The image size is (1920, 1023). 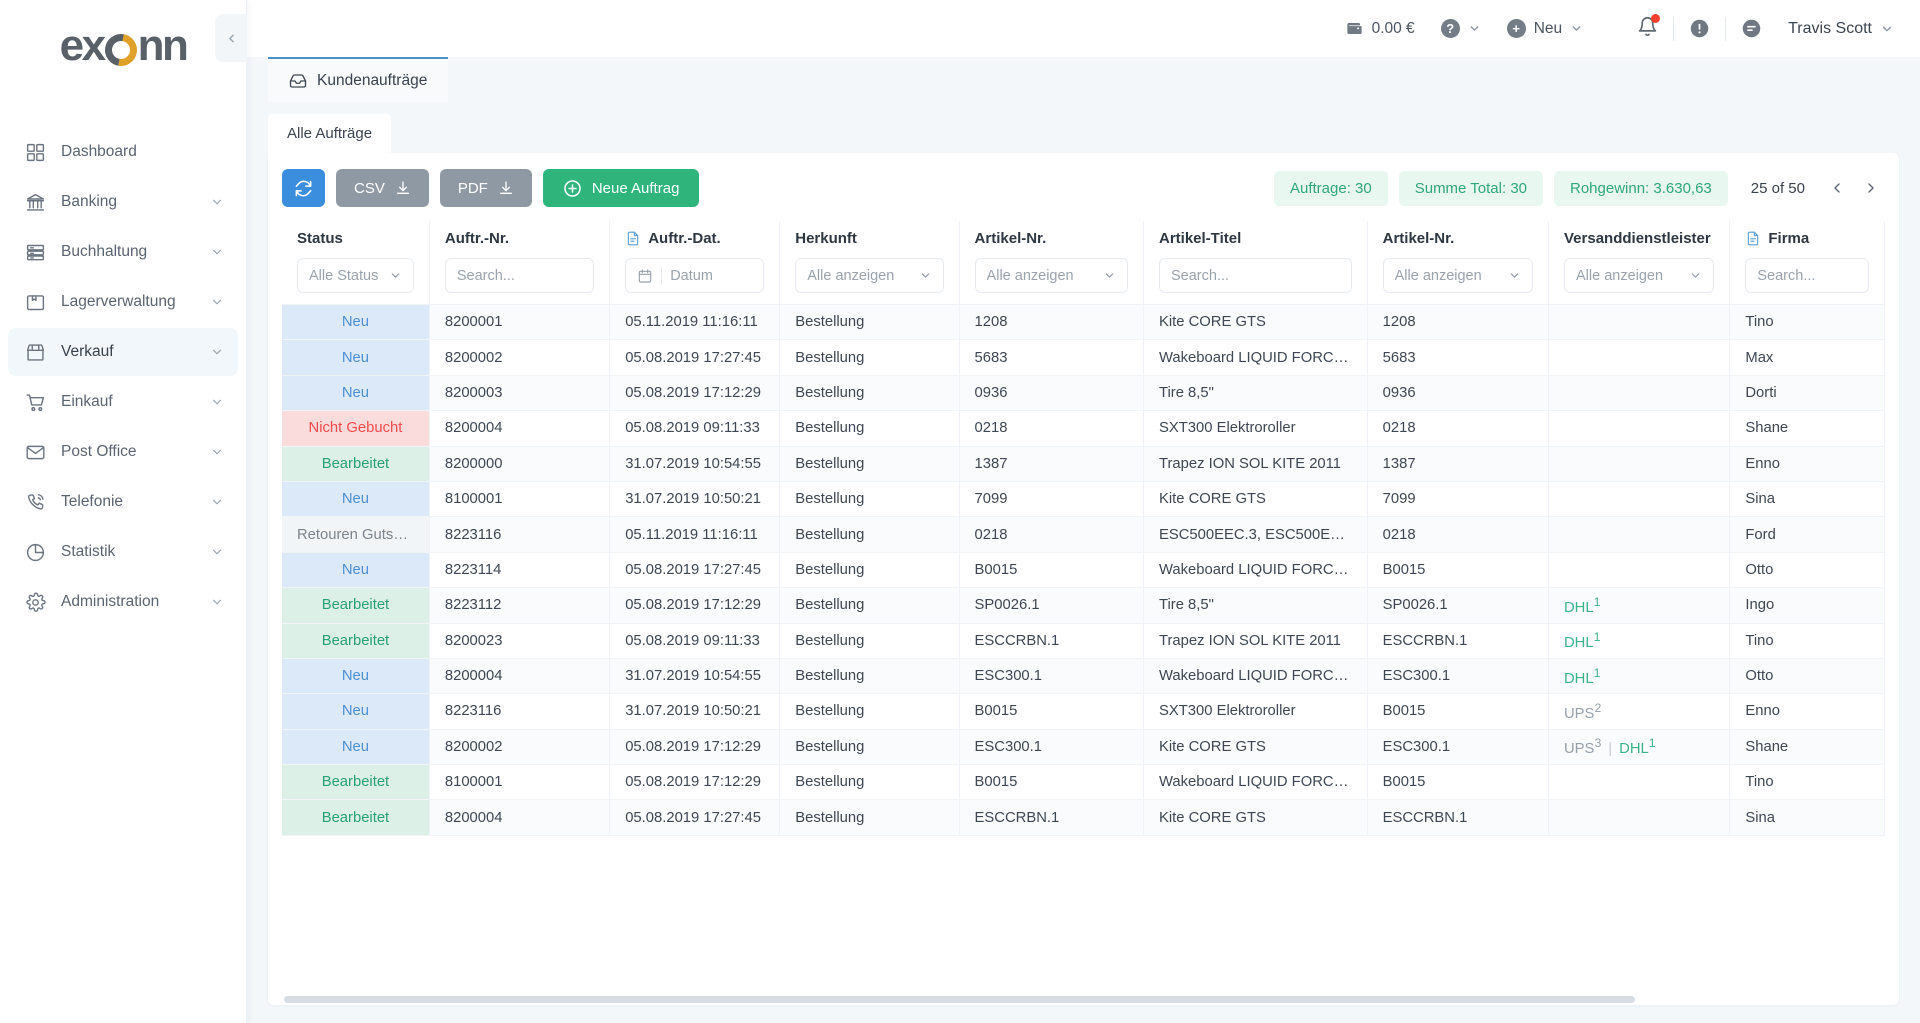 I want to click on user-menu: Travis Scott, so click(x=1841, y=29).